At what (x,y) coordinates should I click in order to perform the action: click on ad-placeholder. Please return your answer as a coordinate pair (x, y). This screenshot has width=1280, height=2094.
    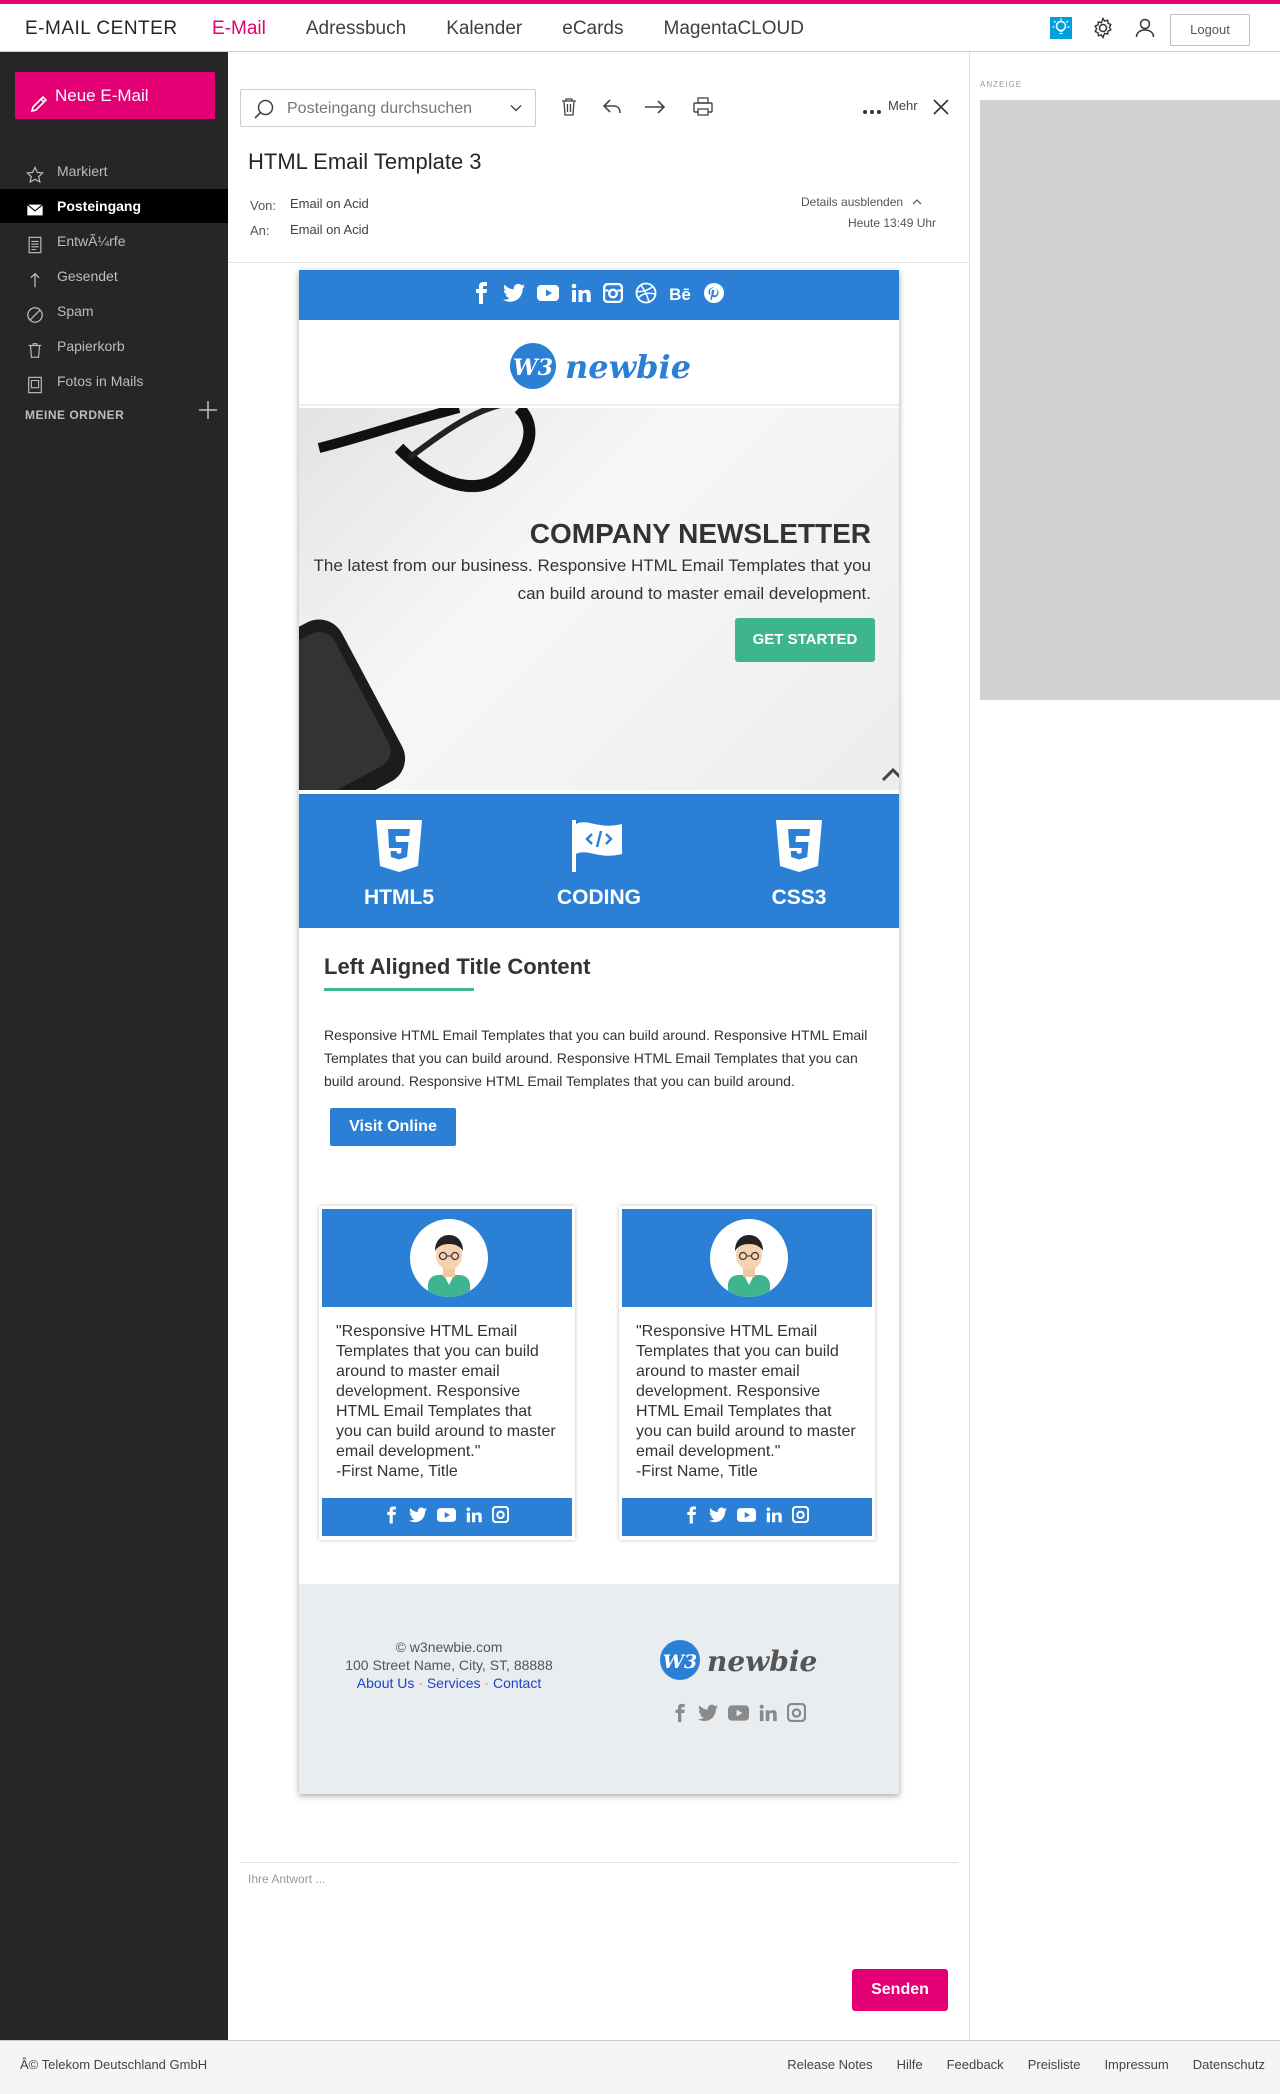
    Looking at the image, I should click on (1130, 400).